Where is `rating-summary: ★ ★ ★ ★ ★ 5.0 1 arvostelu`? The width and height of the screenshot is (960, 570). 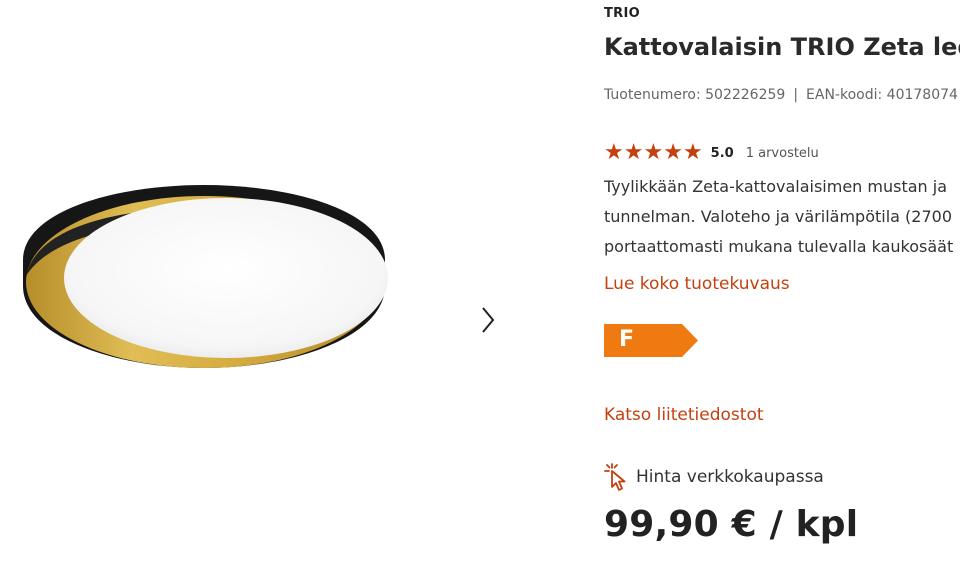
rating-summary: ★ ★ ★ ★ ★ 5.0 1 arvostelu is located at coordinates (711, 153).